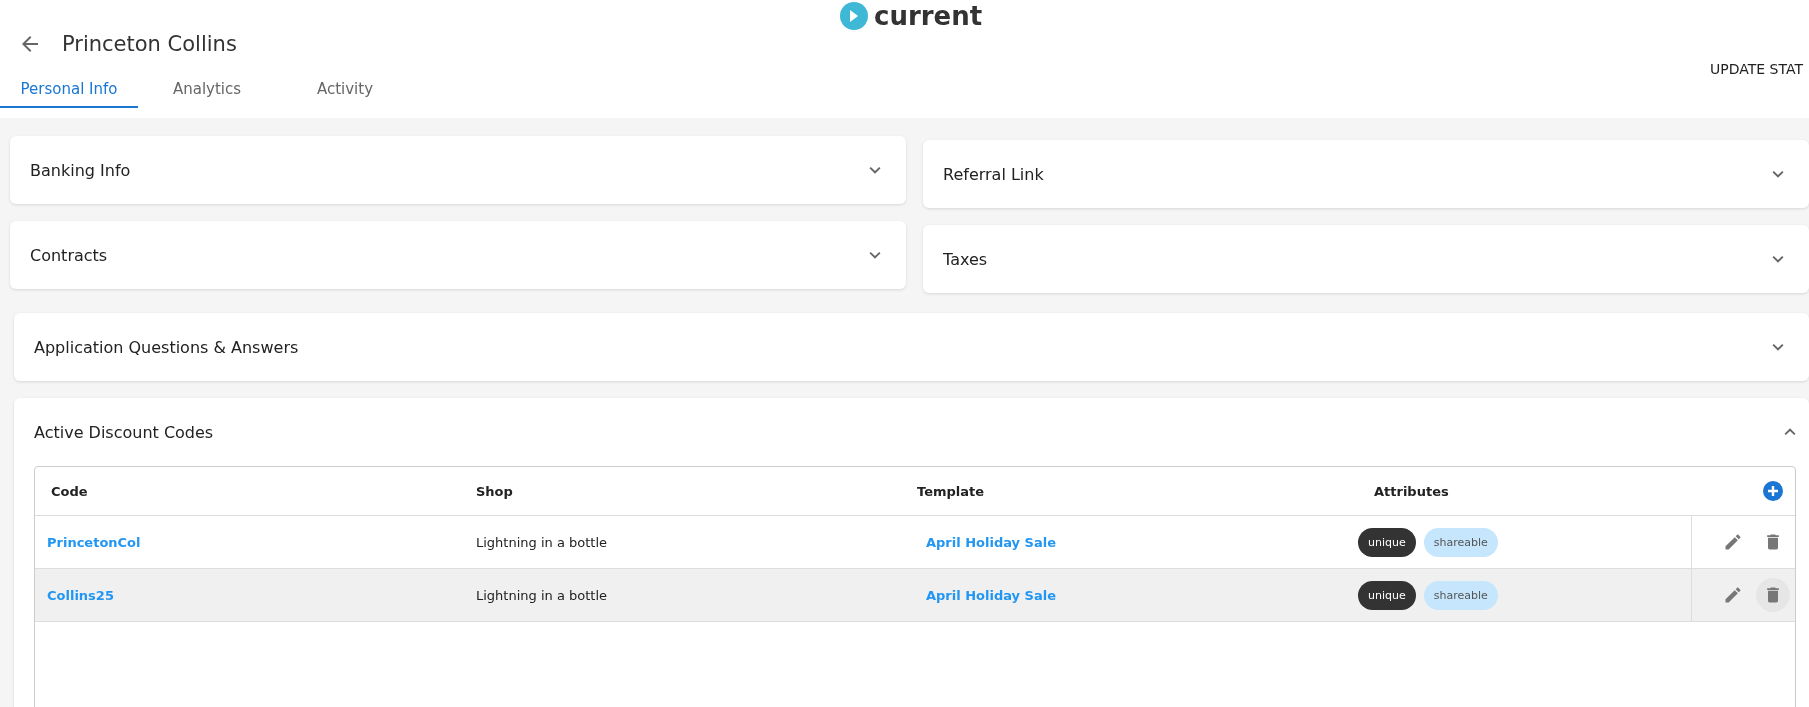 The width and height of the screenshot is (1809, 707). Describe the element at coordinates (69, 255) in the screenshot. I see `section-title: Contracts` at that location.